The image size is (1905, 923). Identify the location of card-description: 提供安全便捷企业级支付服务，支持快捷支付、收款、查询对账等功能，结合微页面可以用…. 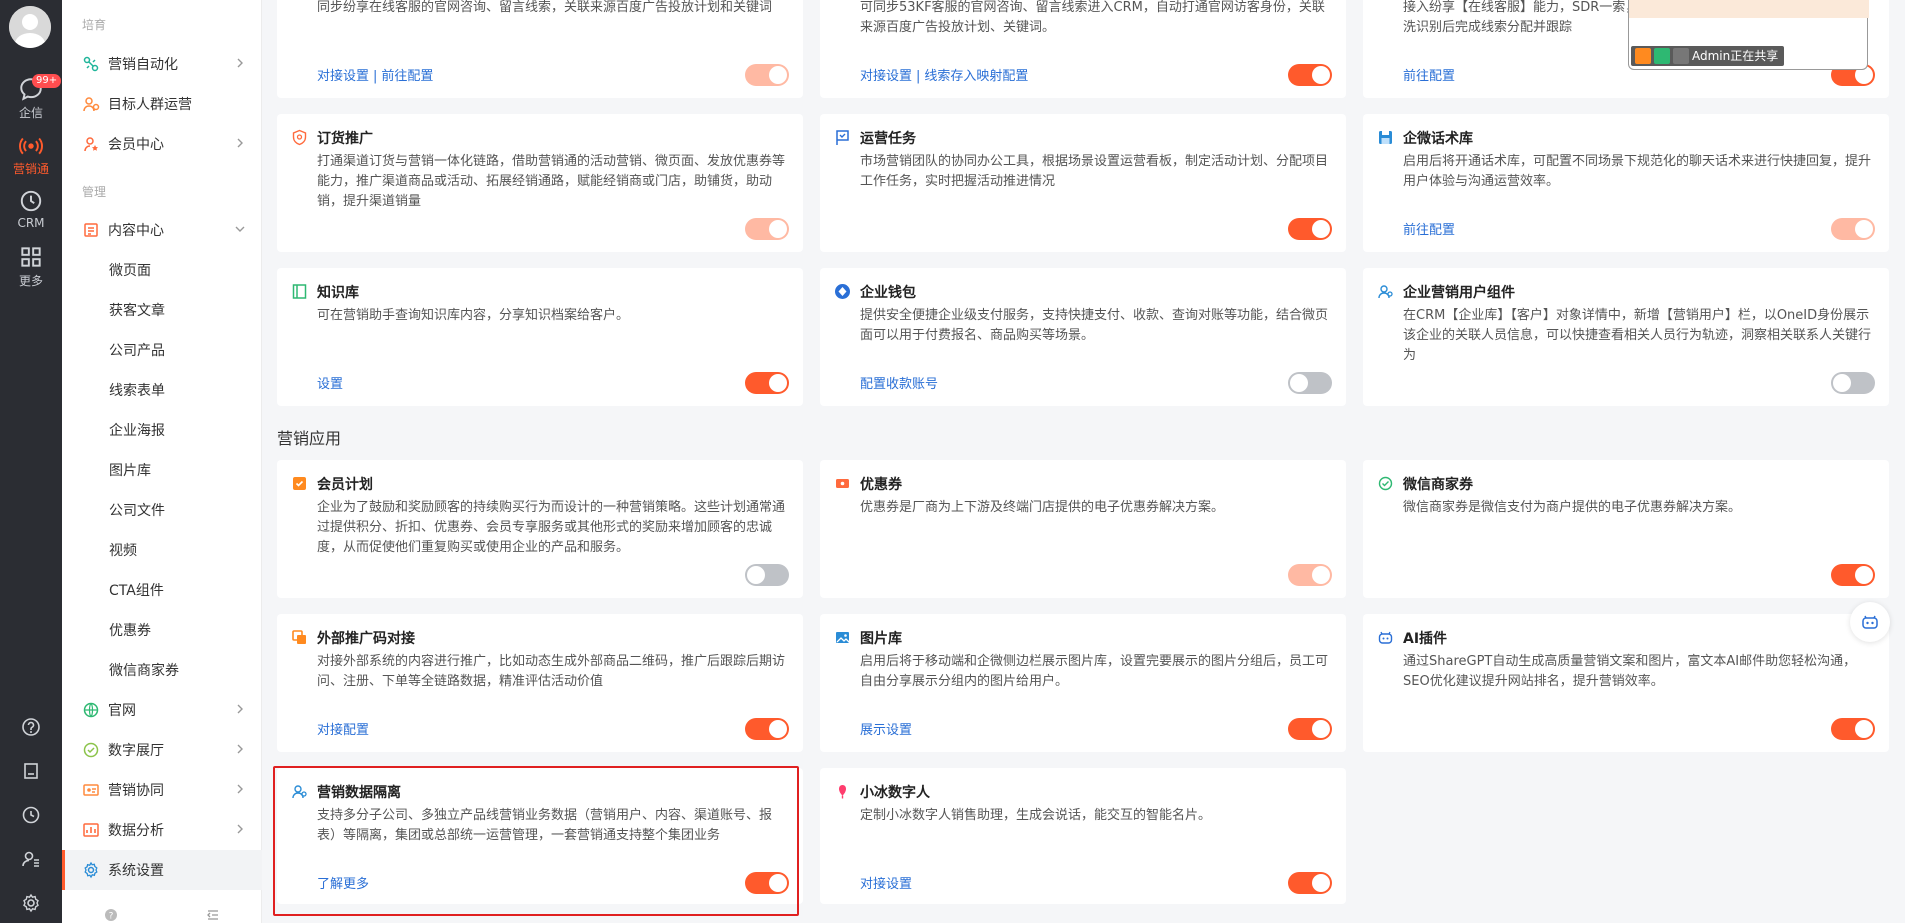
(1094, 325).